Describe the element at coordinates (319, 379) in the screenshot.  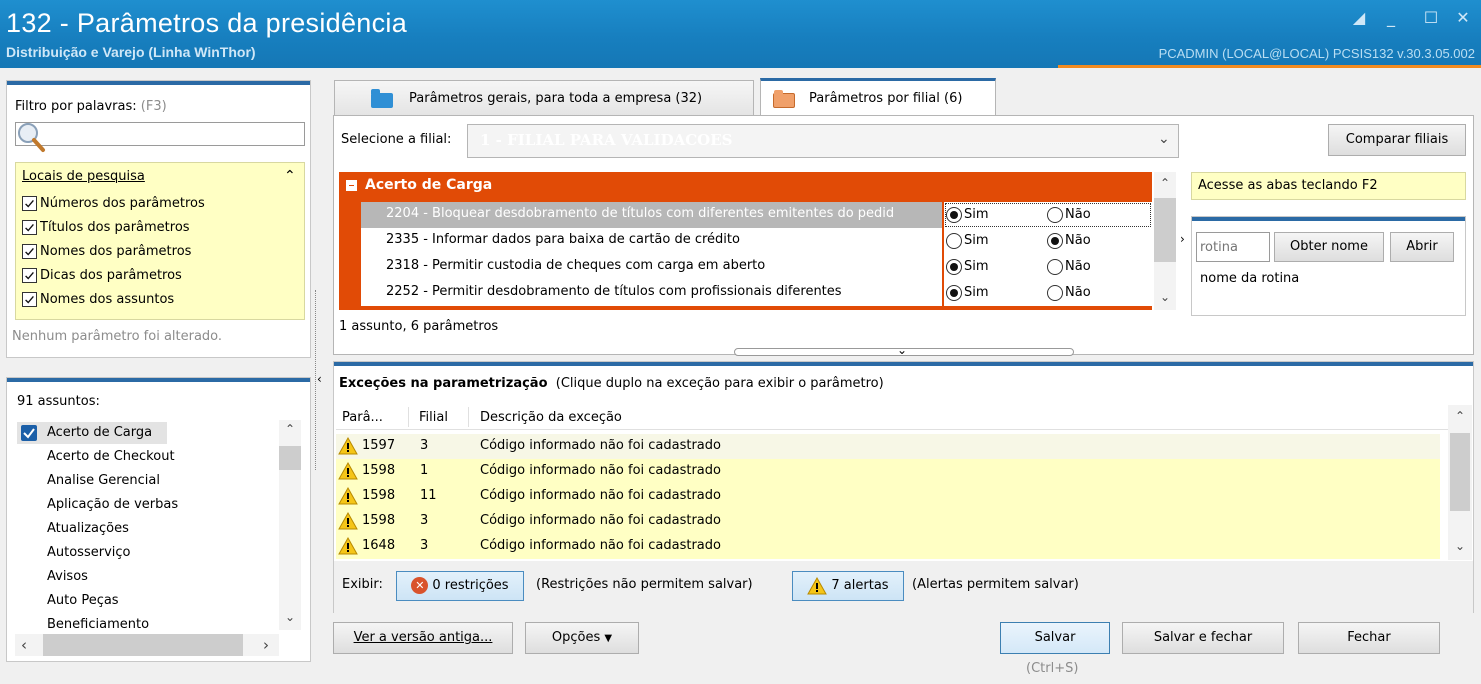
I see `collapse-left-icon: ‹` at that location.